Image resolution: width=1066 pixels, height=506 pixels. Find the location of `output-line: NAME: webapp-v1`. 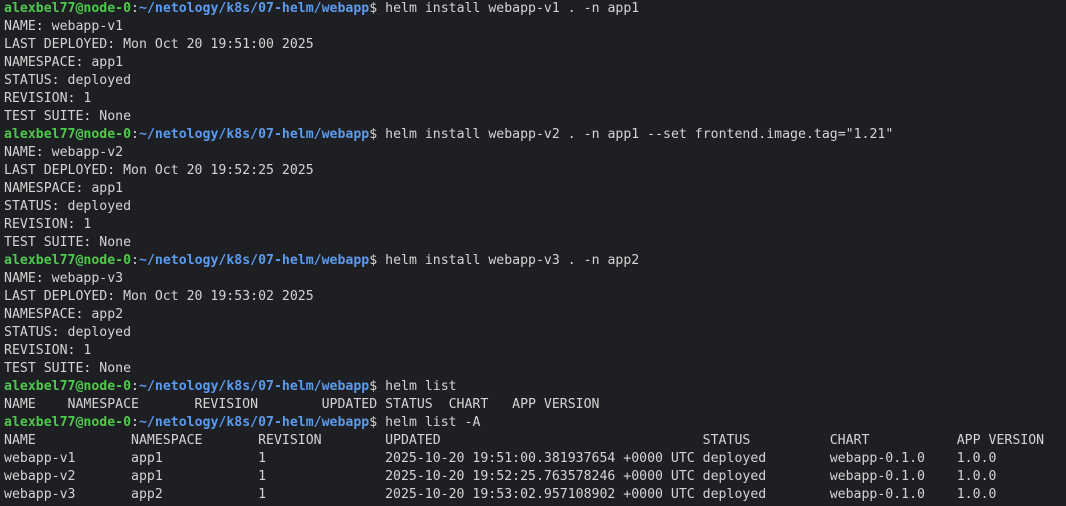

output-line: NAME: webapp-v1 is located at coordinates (64, 26).